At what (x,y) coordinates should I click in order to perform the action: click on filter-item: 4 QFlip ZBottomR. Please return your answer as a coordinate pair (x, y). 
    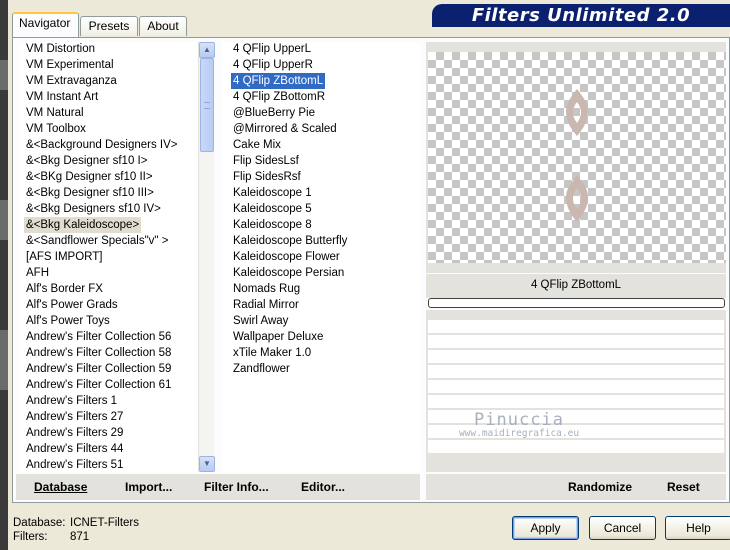
    Looking at the image, I should click on (279, 97).